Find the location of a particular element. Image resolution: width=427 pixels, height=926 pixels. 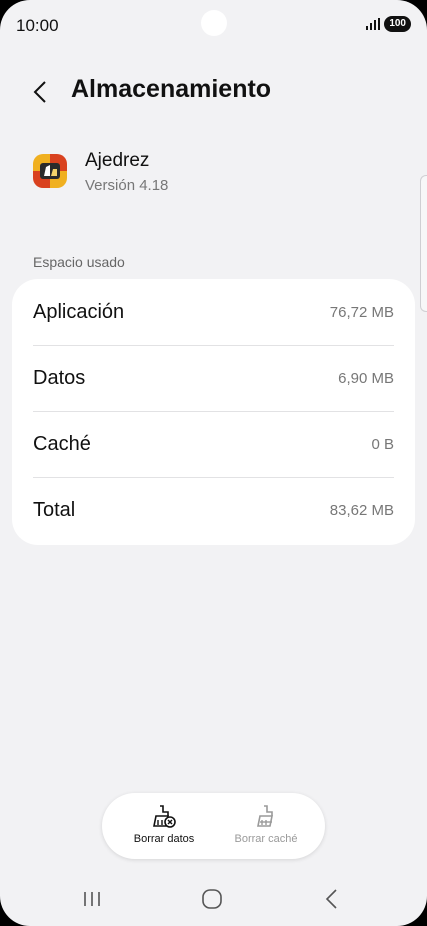

back-icon is located at coordinates (331, 899).